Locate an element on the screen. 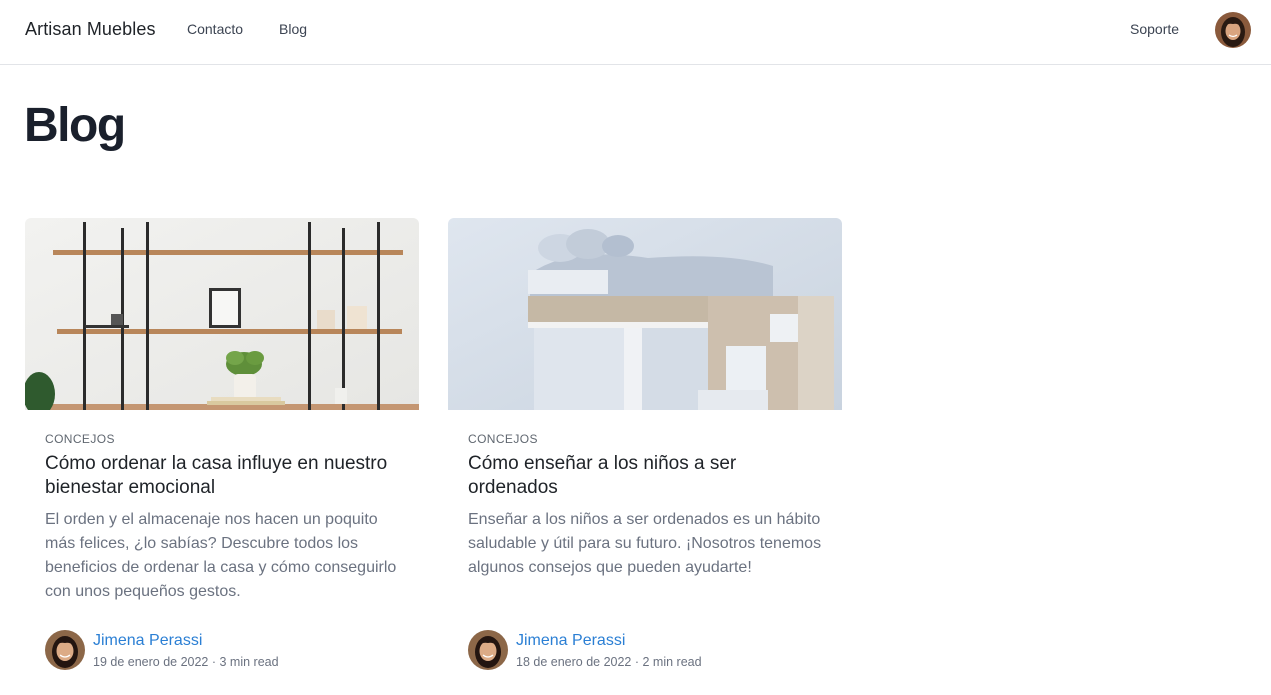  brand-logo: Artisan Muebles is located at coordinates (90, 29).